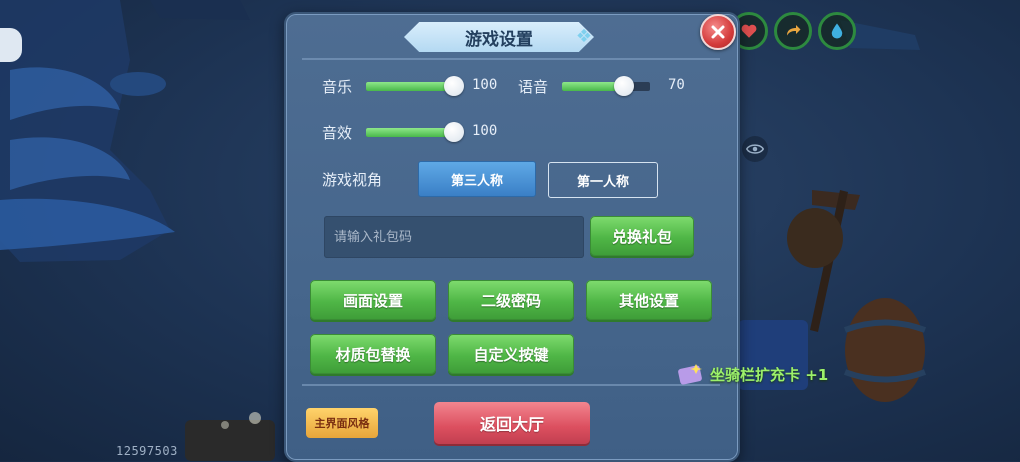  Describe the element at coordinates (624, 86) in the screenshot. I see `voice-slider-knob` at that location.